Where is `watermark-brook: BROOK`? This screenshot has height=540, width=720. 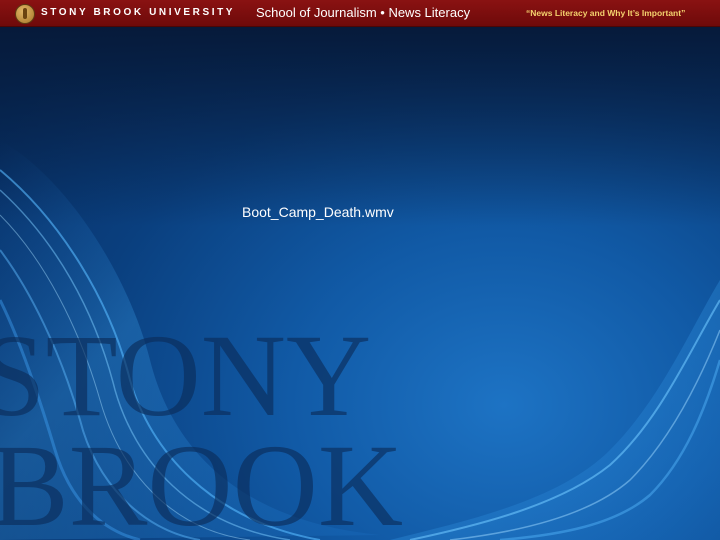
watermark-brook: BROOK is located at coordinates (201, 480).